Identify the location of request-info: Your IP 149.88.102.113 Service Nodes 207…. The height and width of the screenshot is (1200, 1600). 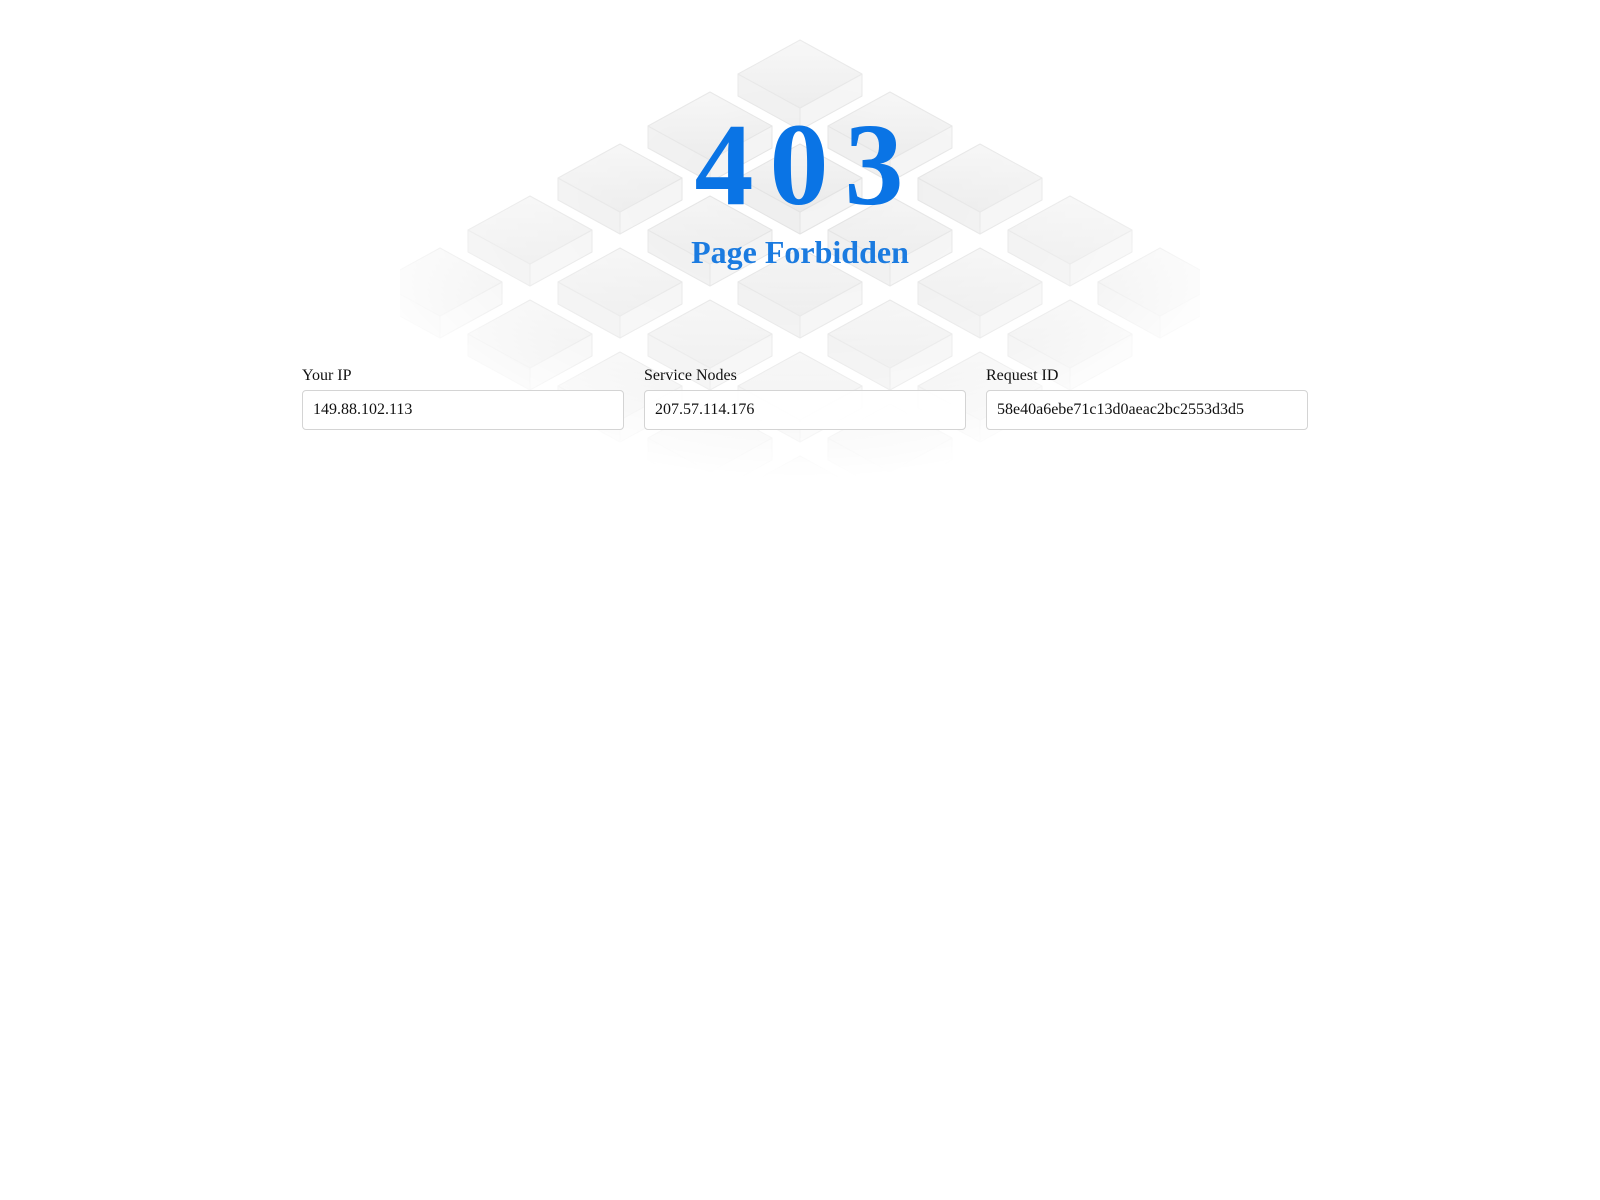
(805, 398).